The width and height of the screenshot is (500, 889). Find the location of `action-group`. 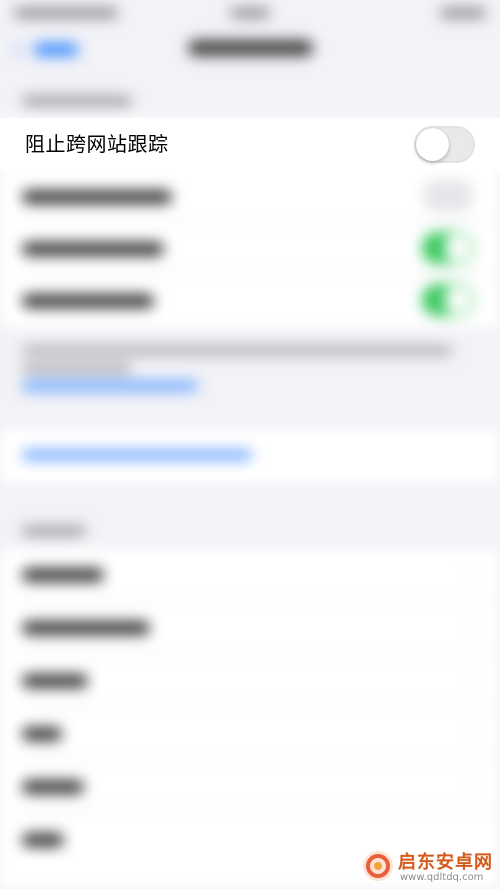

action-group is located at coordinates (250, 456).